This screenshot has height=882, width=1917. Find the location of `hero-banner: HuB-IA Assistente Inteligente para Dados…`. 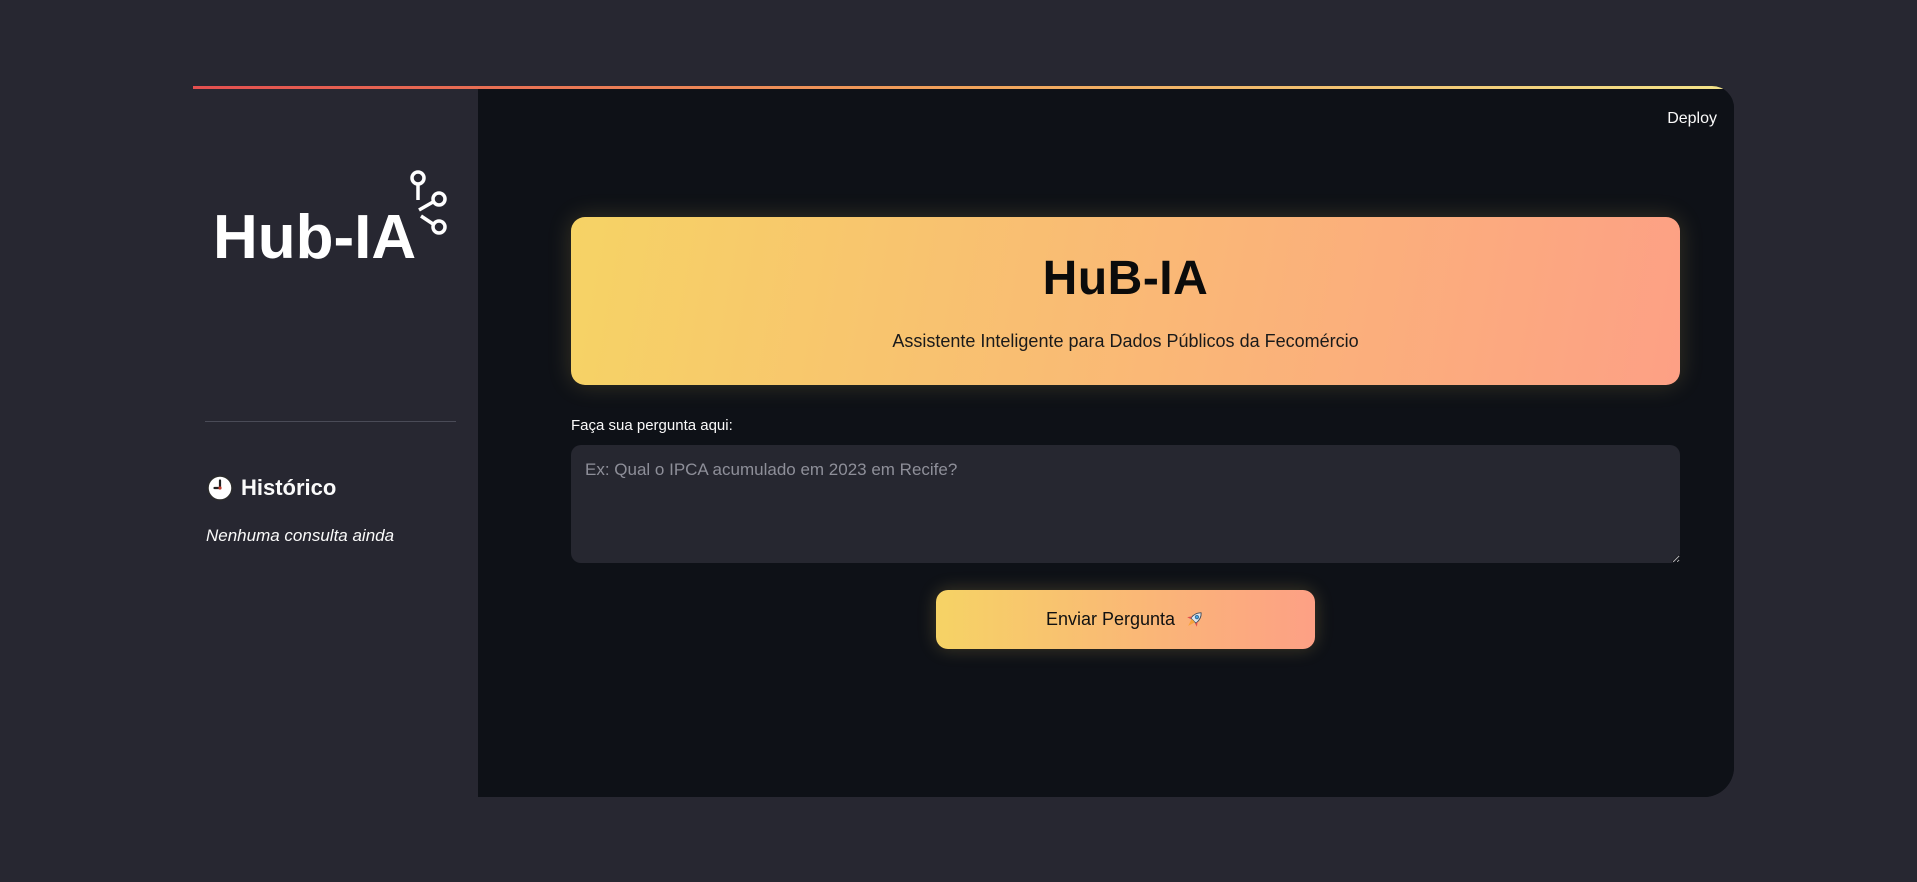

hero-banner: HuB-IA Assistente Inteligente para Dados… is located at coordinates (1125, 301).